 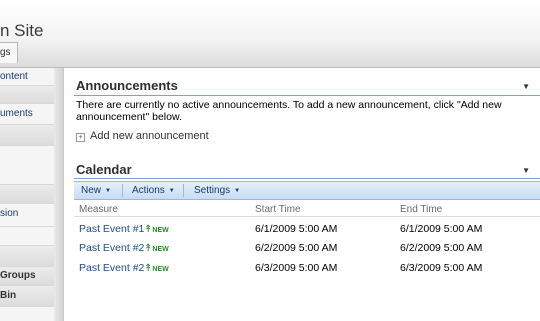 What do you see at coordinates (27, 296) in the screenshot?
I see `nav-item-recycle-bin: Bin` at bounding box center [27, 296].